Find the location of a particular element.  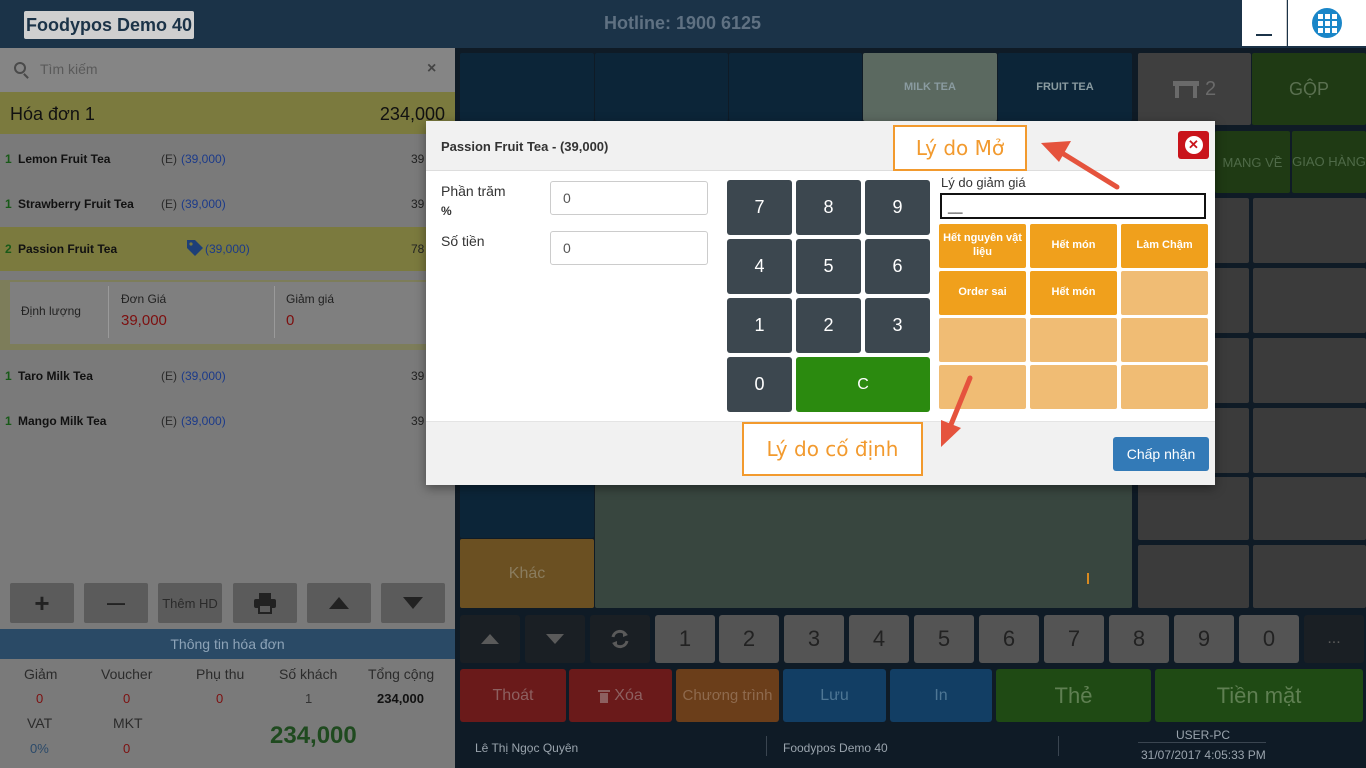

arrow-open-reason-icon is located at coordinates (1080, 165).